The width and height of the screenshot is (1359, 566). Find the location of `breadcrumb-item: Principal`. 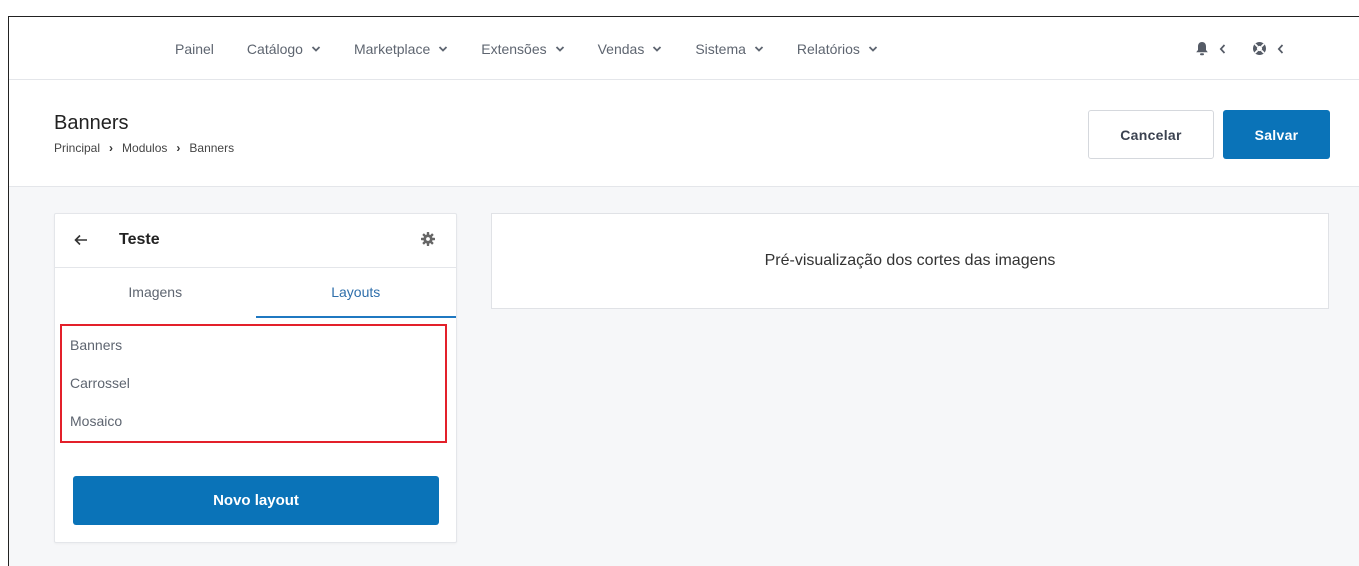

breadcrumb-item: Principal is located at coordinates (77, 148).